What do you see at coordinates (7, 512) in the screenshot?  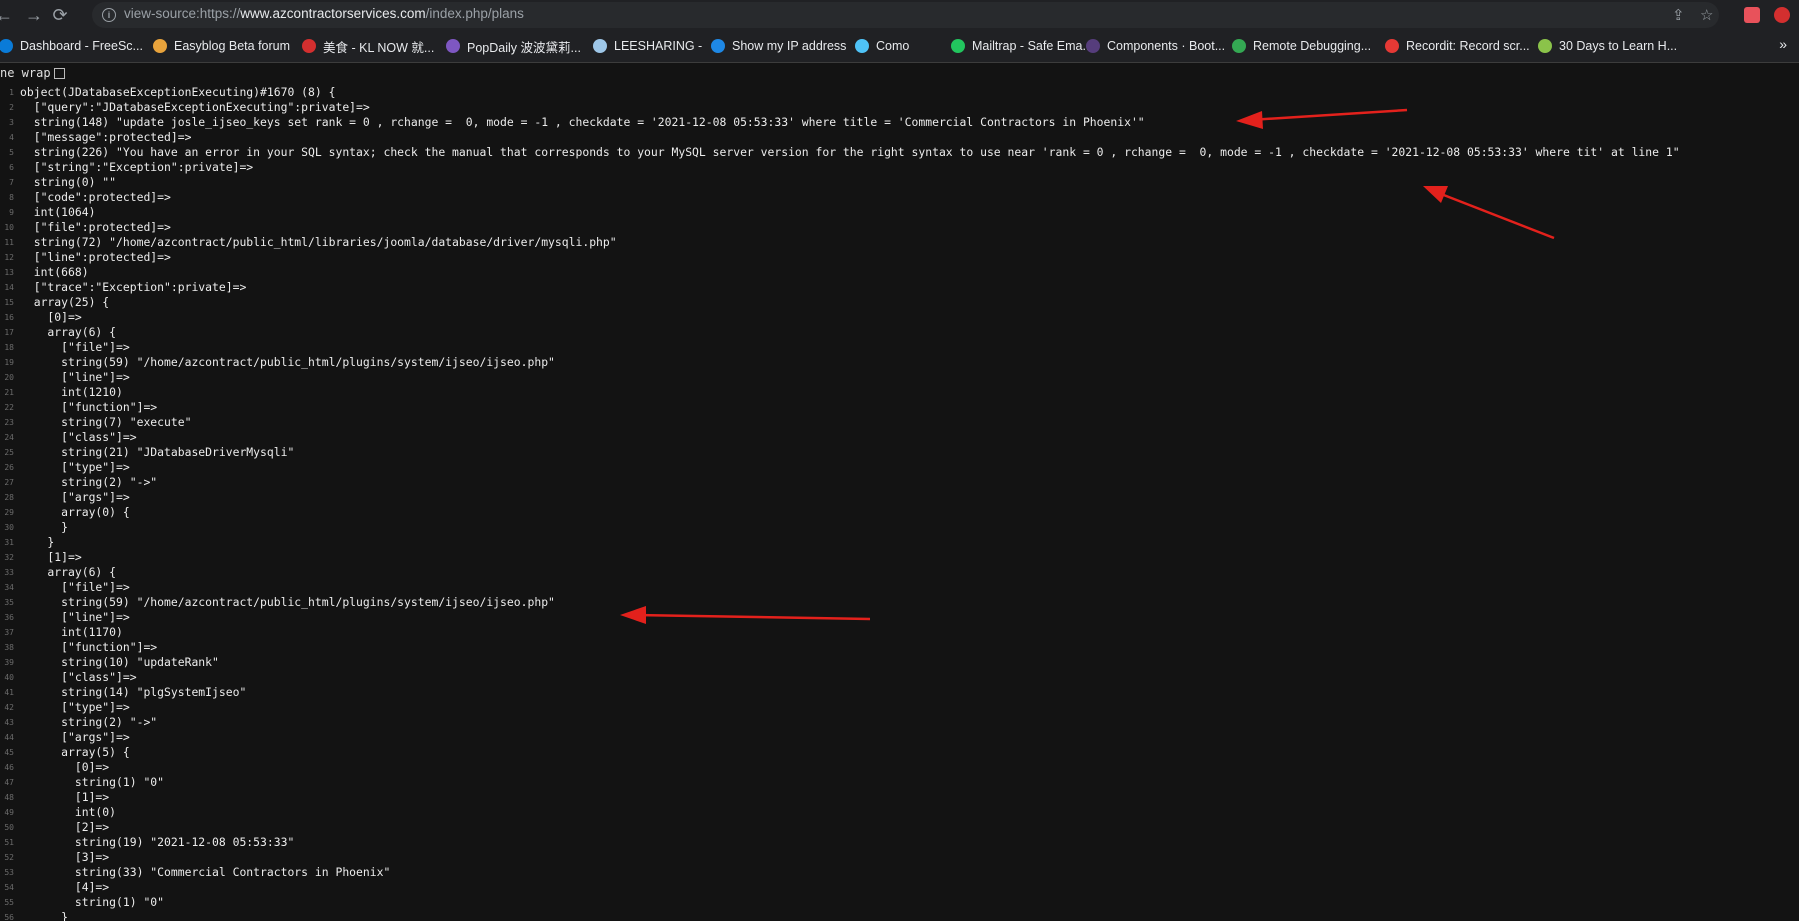 I see `line-number: 29` at bounding box center [7, 512].